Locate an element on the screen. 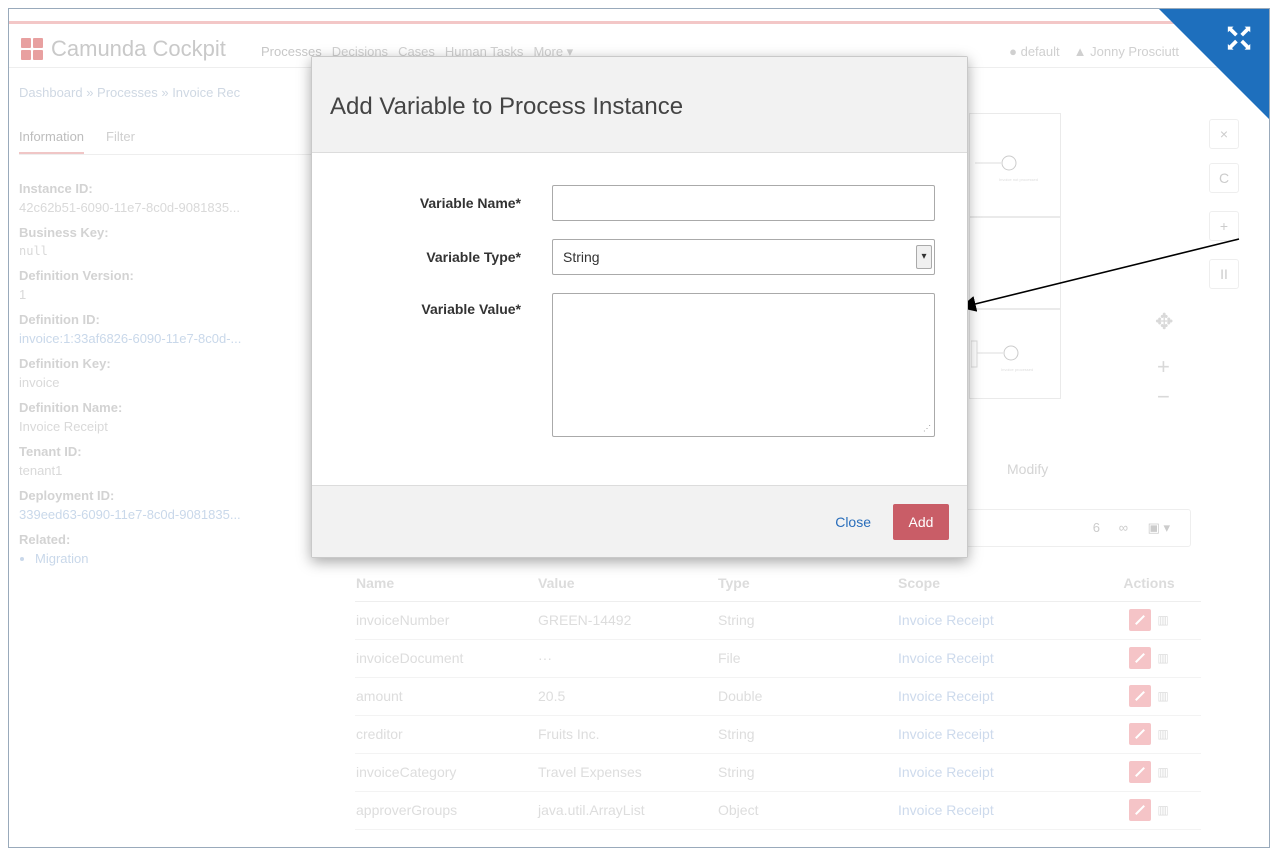 The image size is (1278, 856). variable-name-input is located at coordinates (743, 203).